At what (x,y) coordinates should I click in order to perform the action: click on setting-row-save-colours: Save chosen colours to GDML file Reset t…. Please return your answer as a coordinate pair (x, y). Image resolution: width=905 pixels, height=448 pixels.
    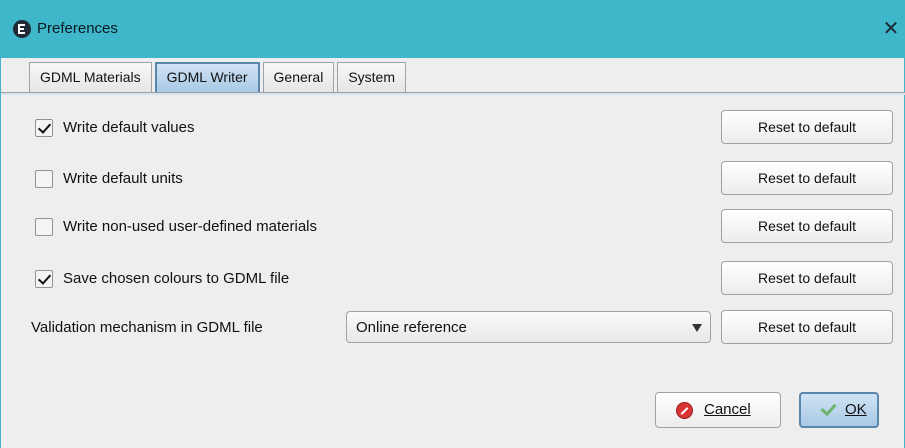
    Looking at the image, I should click on (463, 279).